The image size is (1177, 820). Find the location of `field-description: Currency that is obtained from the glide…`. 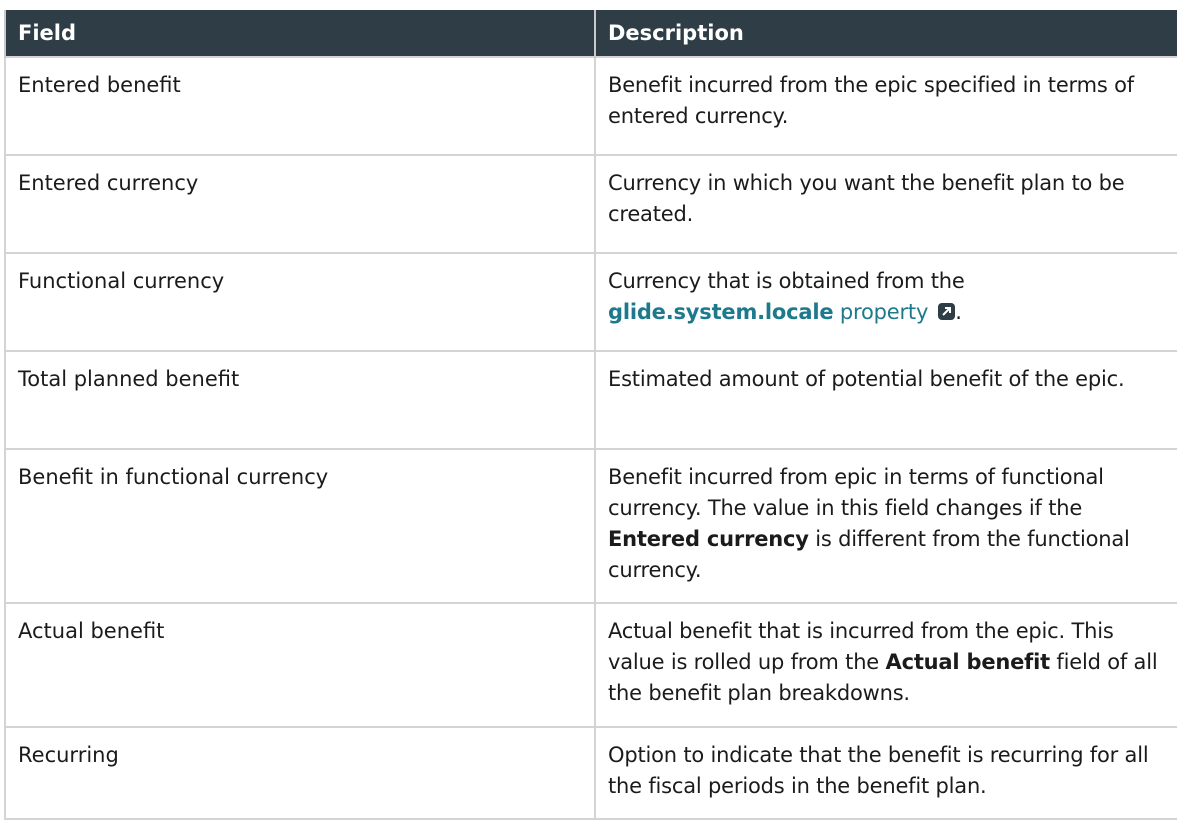

field-description: Currency that is obtained from the glide… is located at coordinates (885, 302).